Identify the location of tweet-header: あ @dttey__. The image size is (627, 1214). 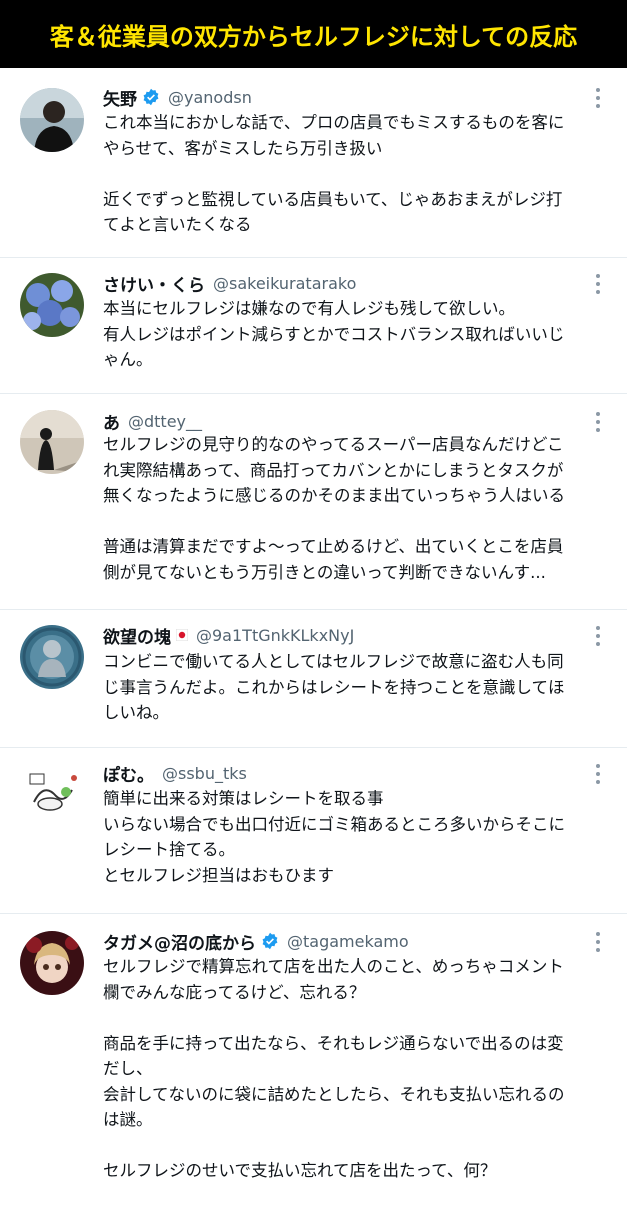
(152, 421).